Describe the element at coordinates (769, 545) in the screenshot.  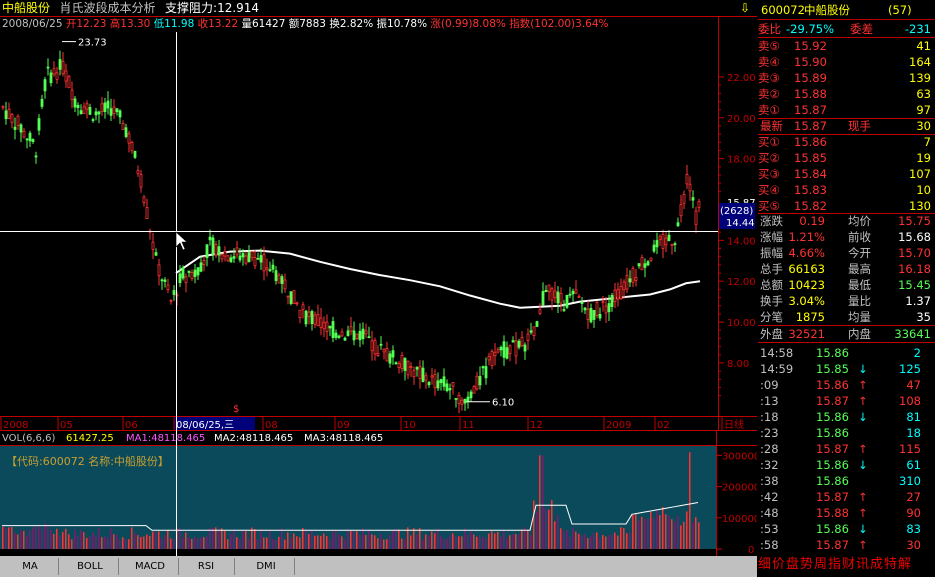
I see `tick-time: :58` at that location.